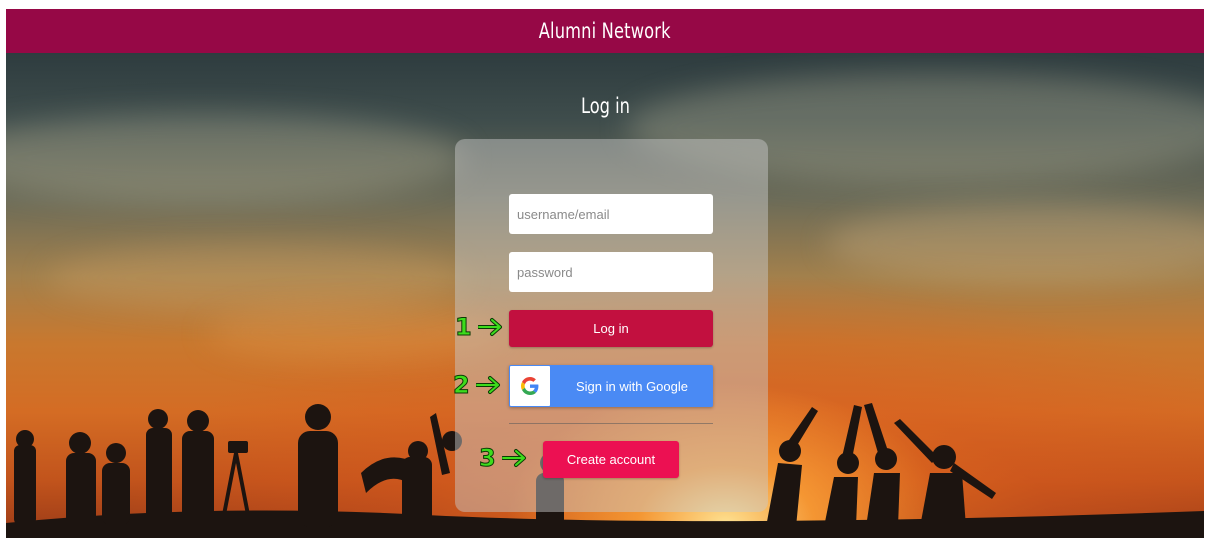 This screenshot has height=538, width=1211. I want to click on google-sign-in-button: Sign in with Google, so click(611, 386).